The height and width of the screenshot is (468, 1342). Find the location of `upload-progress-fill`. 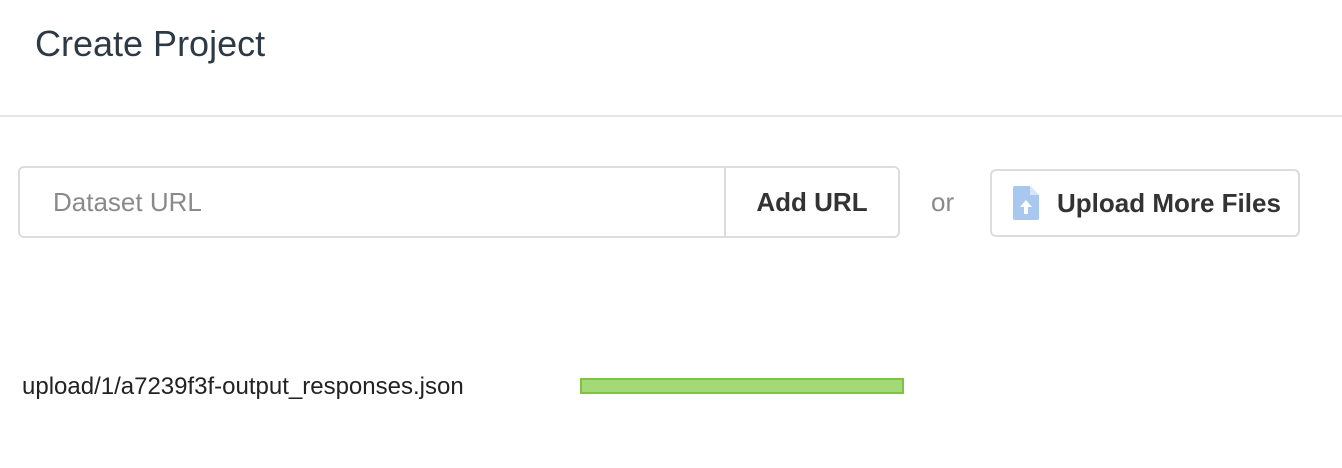

upload-progress-fill is located at coordinates (742, 386).